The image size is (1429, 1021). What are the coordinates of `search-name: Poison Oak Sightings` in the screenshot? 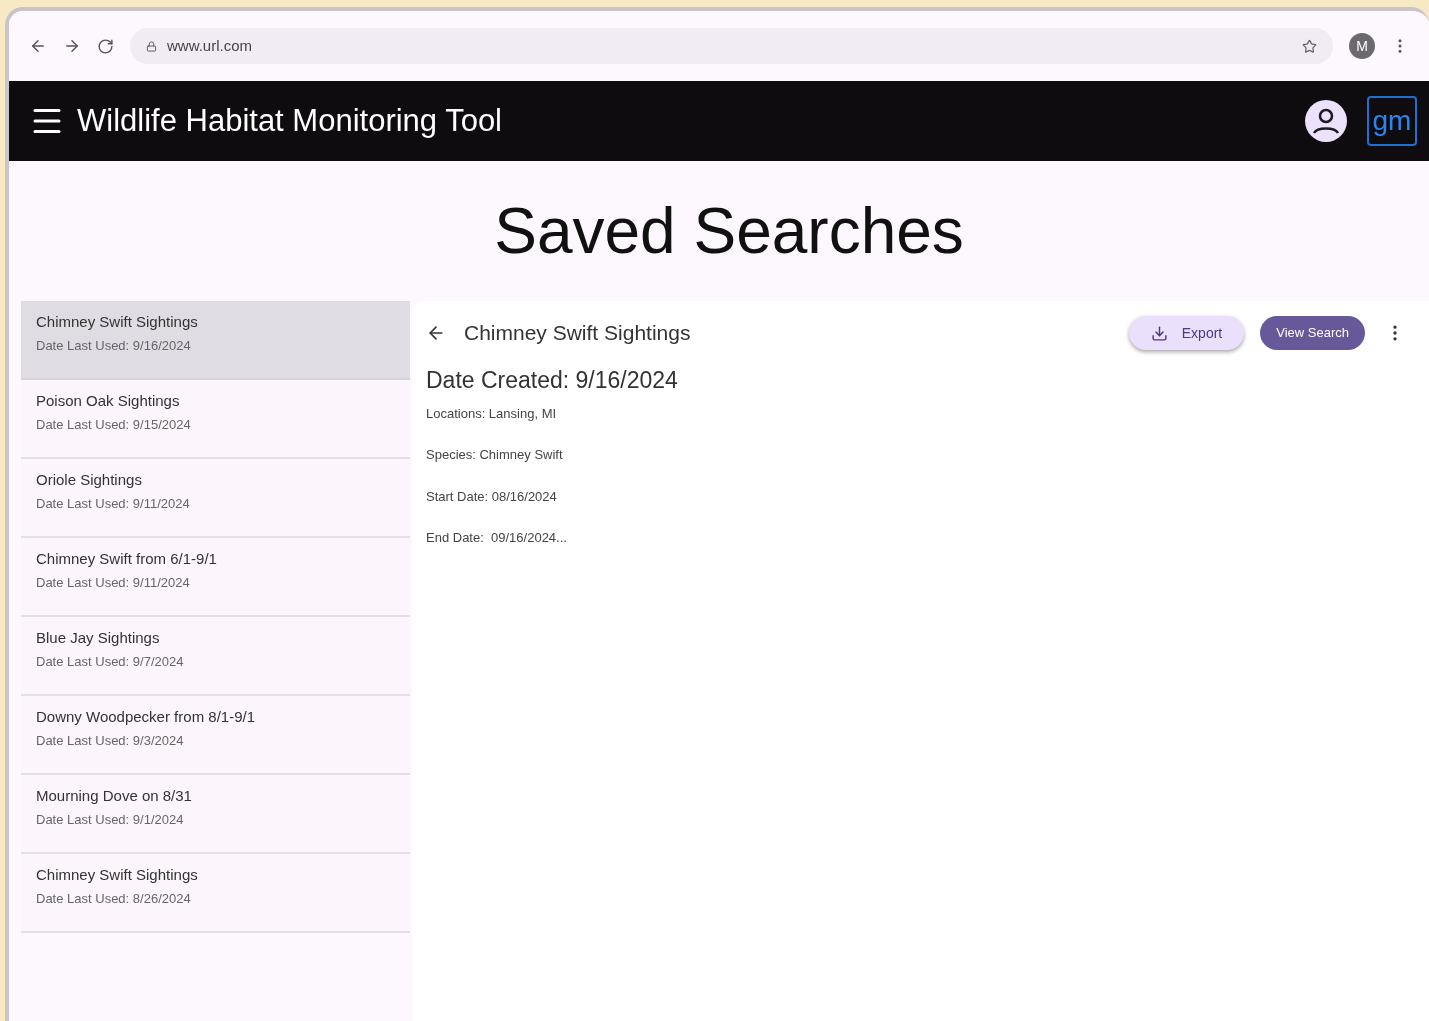 It's located at (108, 401).